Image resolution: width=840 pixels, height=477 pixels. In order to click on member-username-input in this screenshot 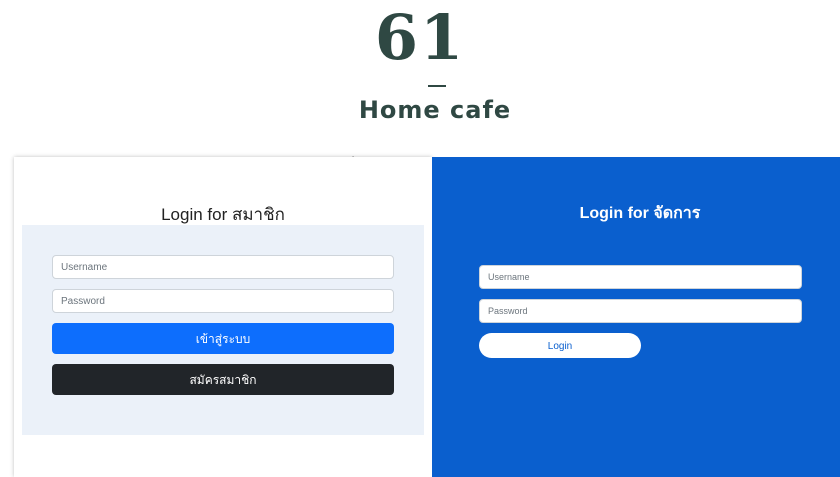, I will do `click(223, 267)`.